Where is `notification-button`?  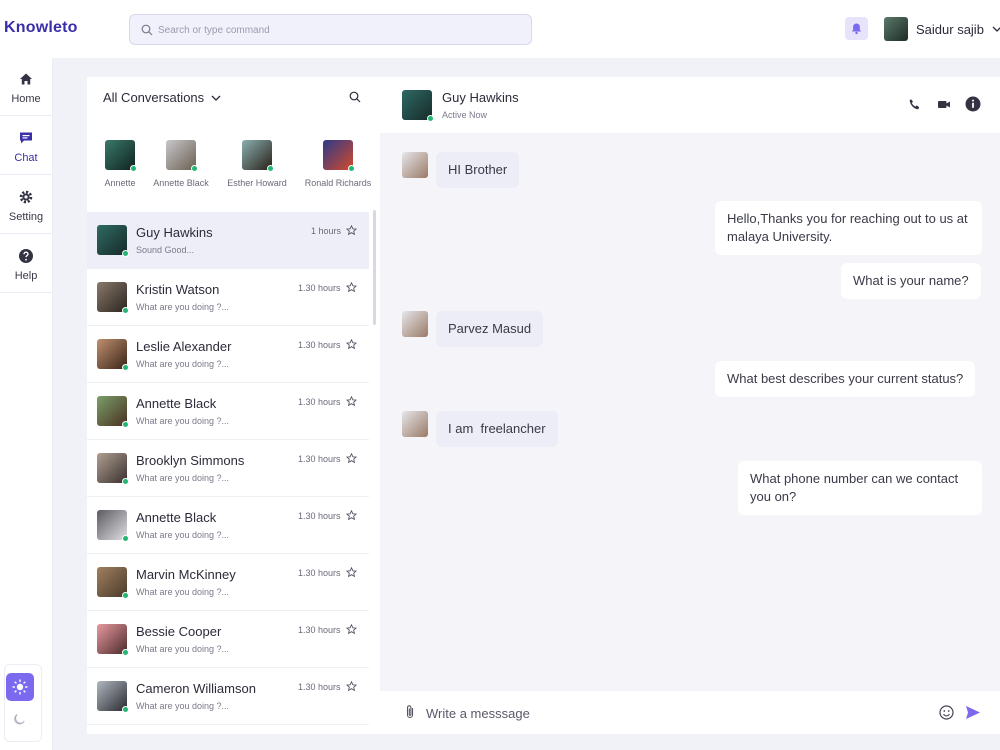
notification-button is located at coordinates (856, 28).